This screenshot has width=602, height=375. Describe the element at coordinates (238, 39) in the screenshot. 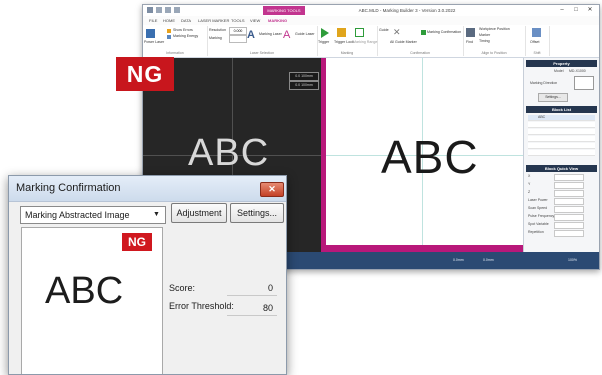

I see `marking-field` at that location.